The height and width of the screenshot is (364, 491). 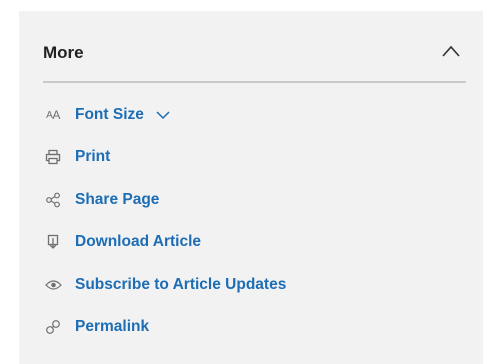 What do you see at coordinates (451, 51) in the screenshot?
I see `chevron-up-icon` at bounding box center [451, 51].